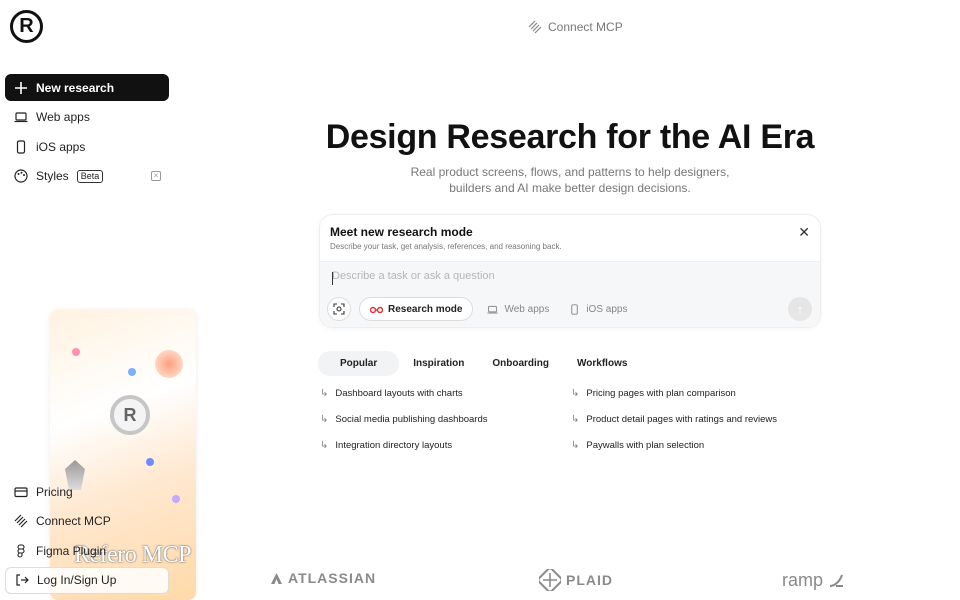  Describe the element at coordinates (527, 309) in the screenshot. I see `chip-label: Web apps` at that location.